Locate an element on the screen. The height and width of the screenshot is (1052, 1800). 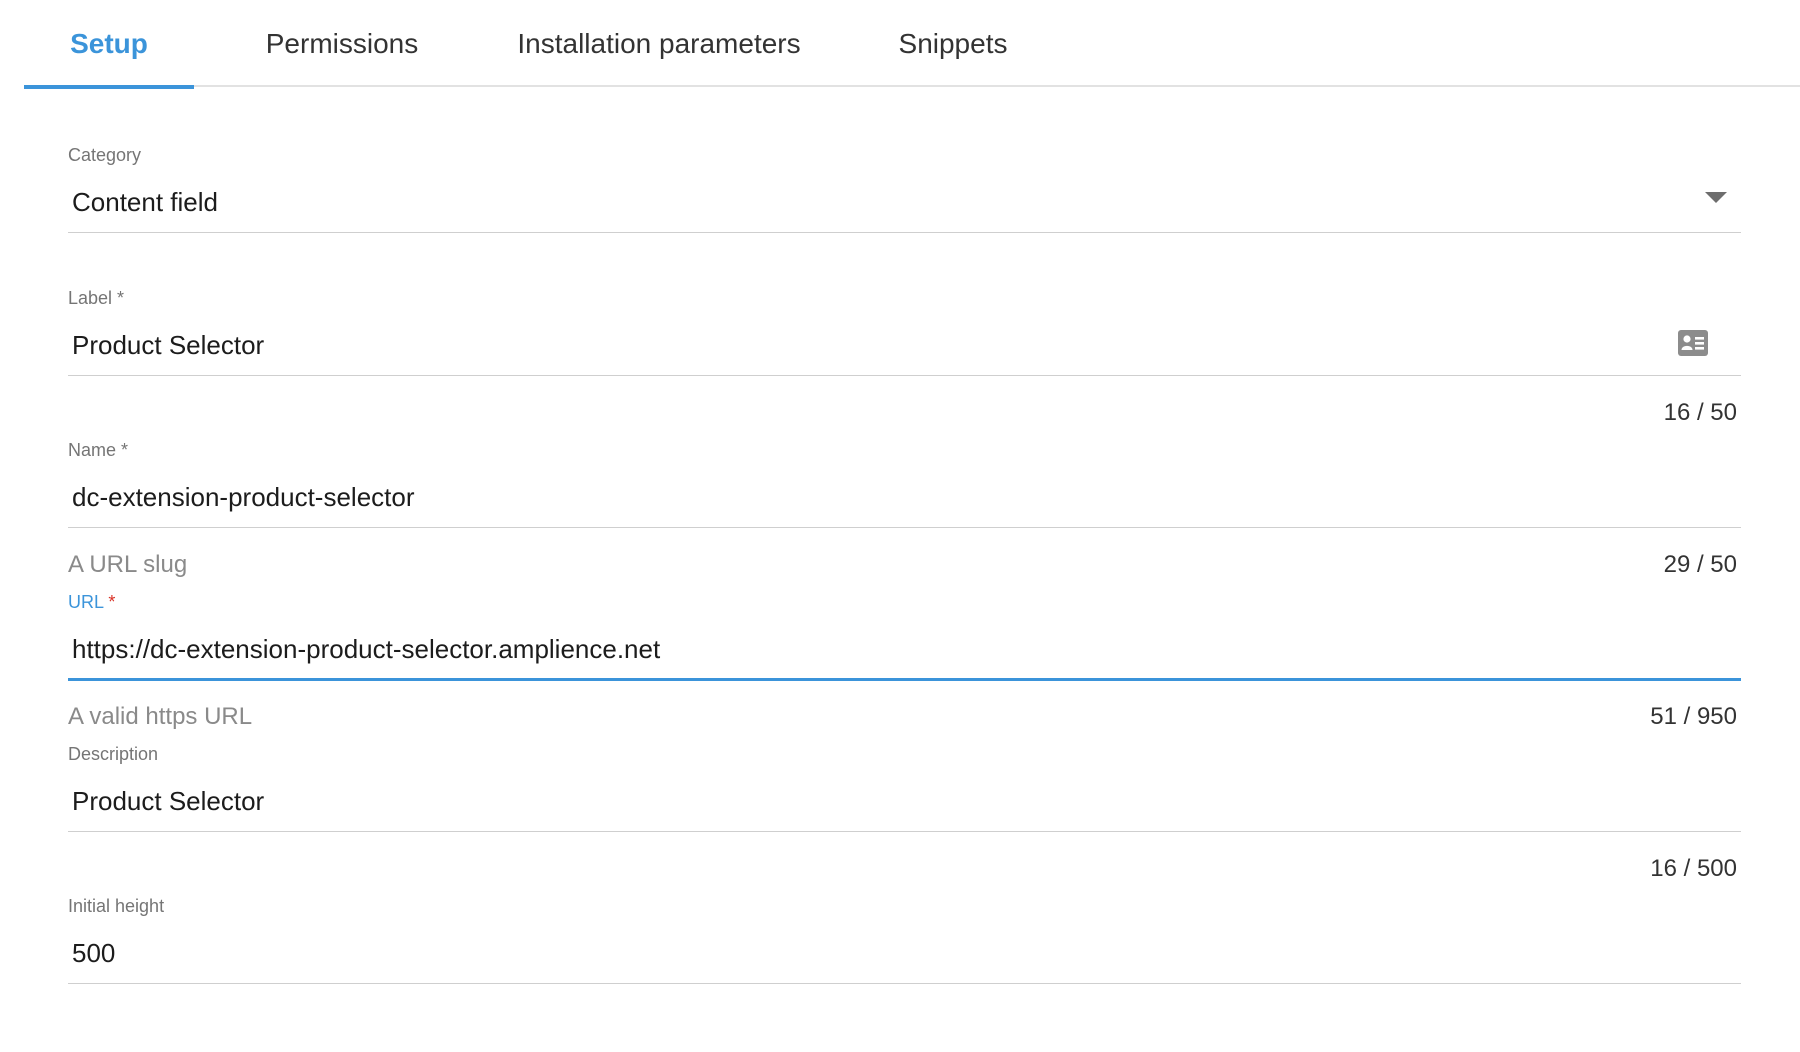
name-helper-text: A URL slug is located at coordinates (128, 564).